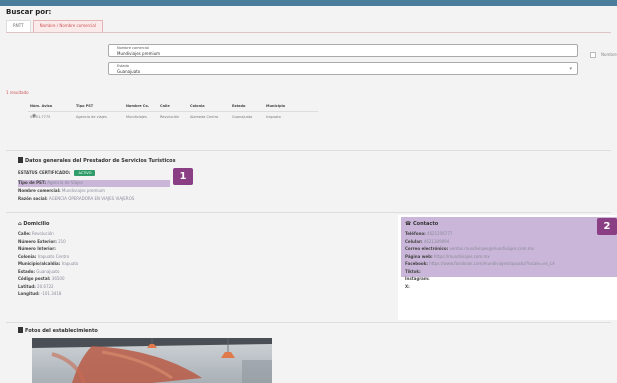  I want to click on general-field-nombre: Nombre comercial: Mundiviajes premium, so click(61, 190).